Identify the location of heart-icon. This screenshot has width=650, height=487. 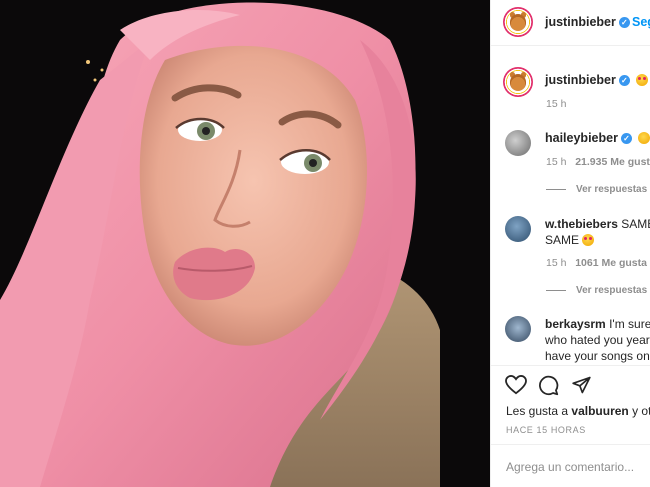
(516, 387).